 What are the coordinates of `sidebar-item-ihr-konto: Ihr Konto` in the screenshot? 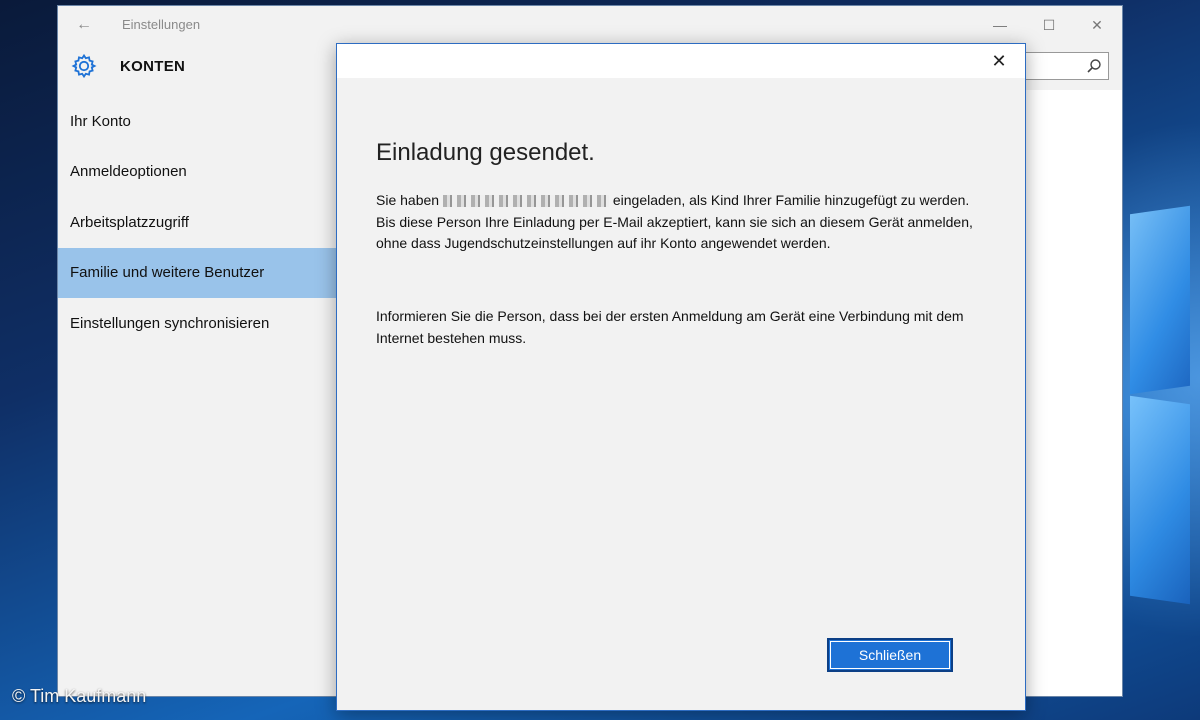 It's located at (197, 122).